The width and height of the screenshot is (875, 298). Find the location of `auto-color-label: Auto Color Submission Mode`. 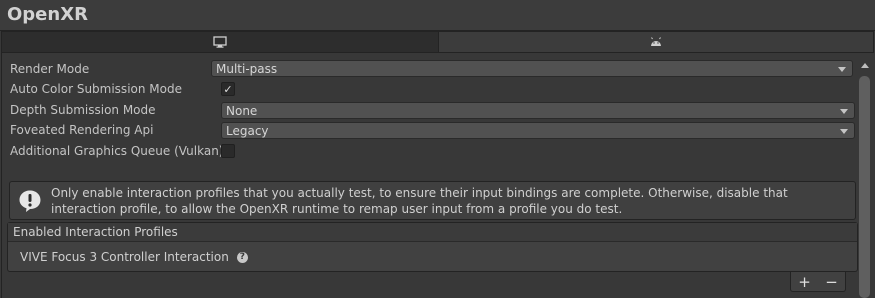

auto-color-label: Auto Color Submission Mode is located at coordinates (96, 89).